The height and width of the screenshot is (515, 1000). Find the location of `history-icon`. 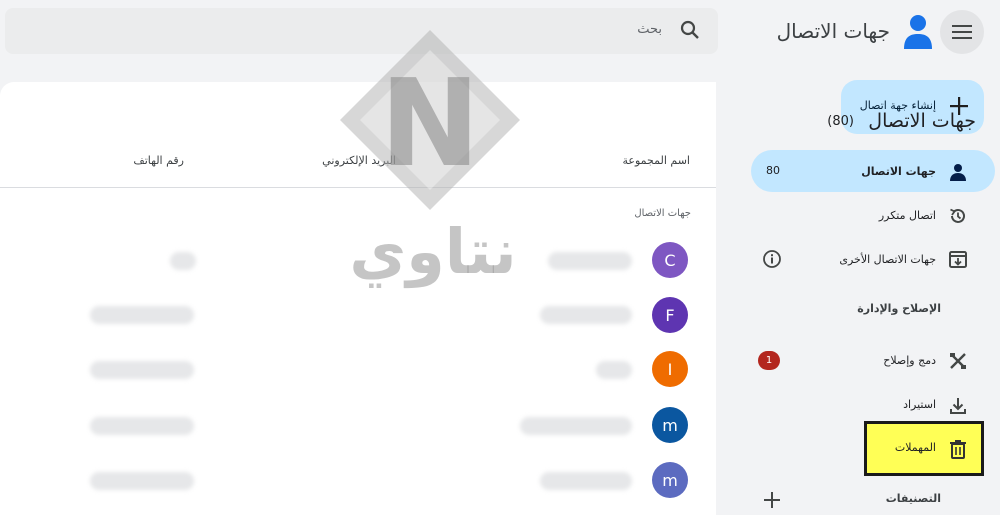

history-icon is located at coordinates (958, 216).